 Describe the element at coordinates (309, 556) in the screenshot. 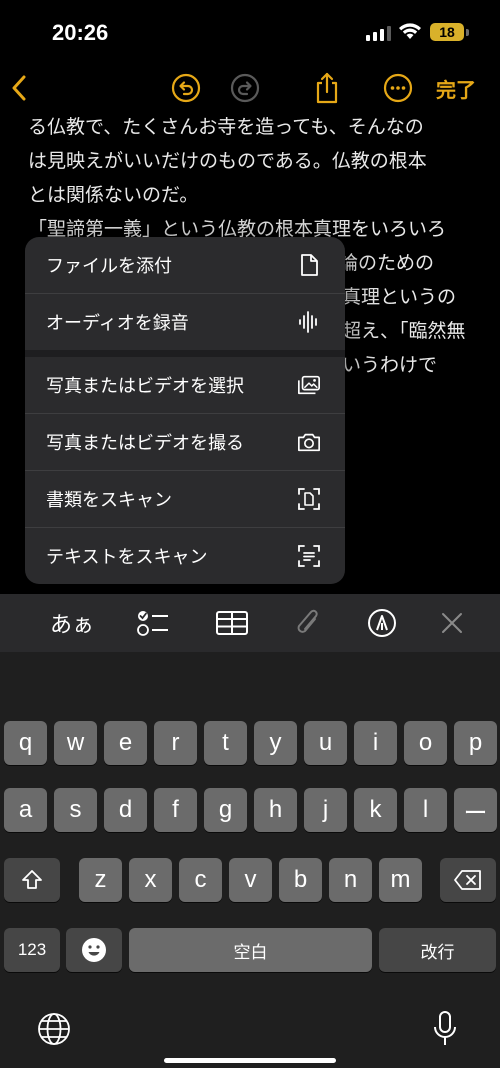

I see `scan-text-icon` at that location.